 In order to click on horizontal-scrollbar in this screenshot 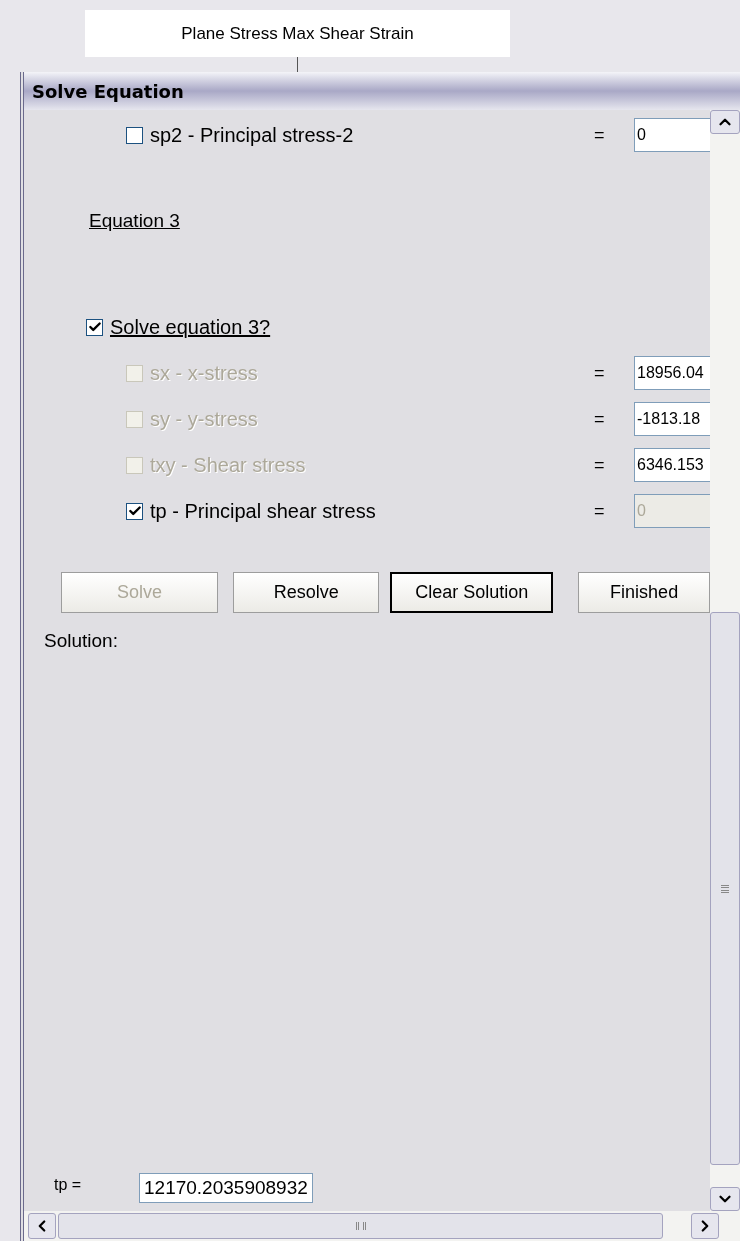, I will do `click(382, 1226)`.